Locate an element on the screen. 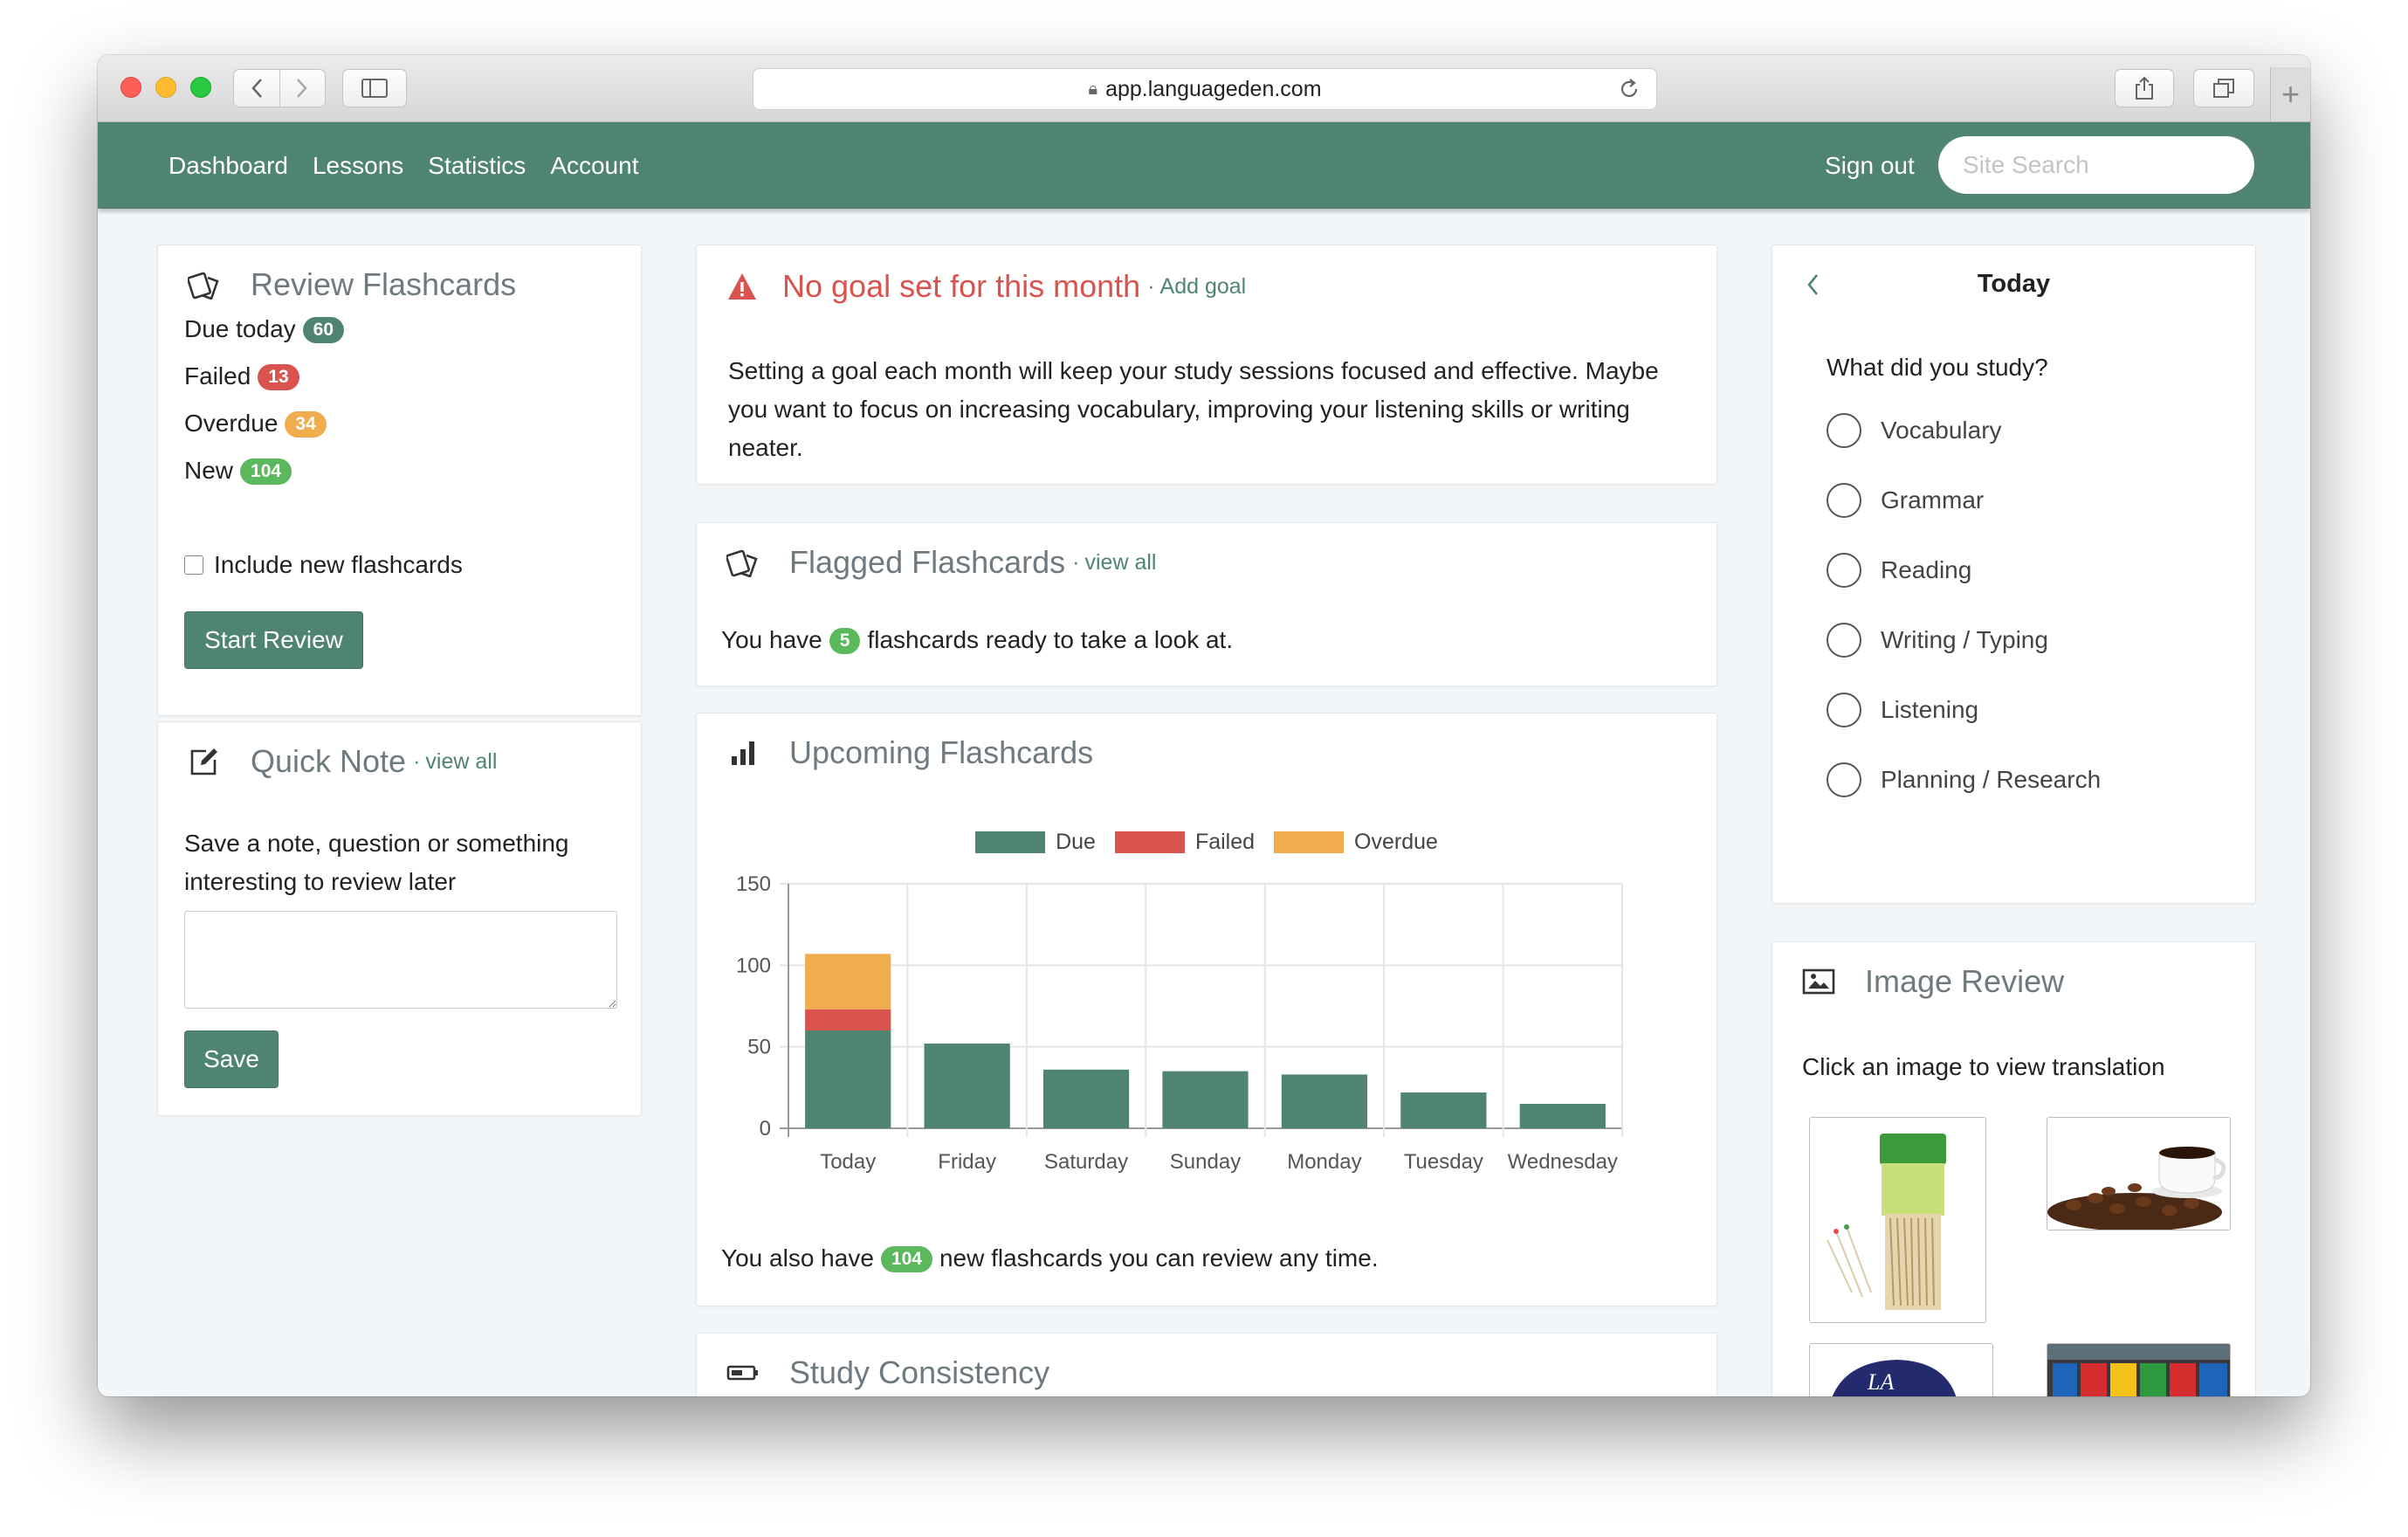 The width and height of the screenshot is (2408, 1537). legend-item-failed: Failed is located at coordinates (1184, 842).